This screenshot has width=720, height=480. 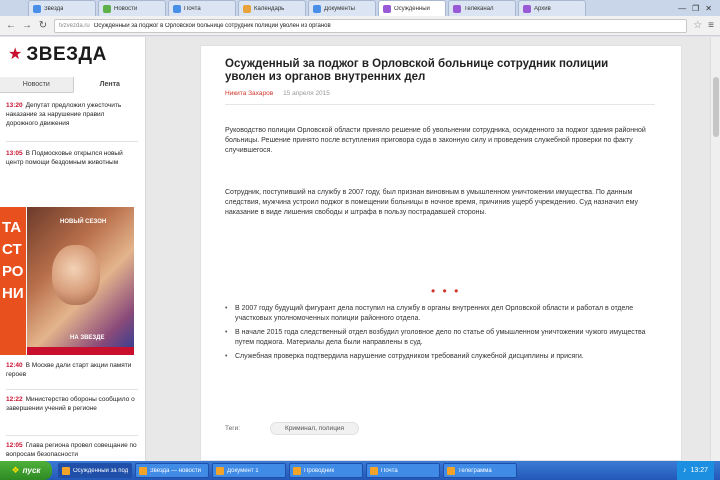 What do you see at coordinates (69, 370) in the screenshot?
I see `news-text: В Москве дали старт акции памяти героев` at bounding box center [69, 370].